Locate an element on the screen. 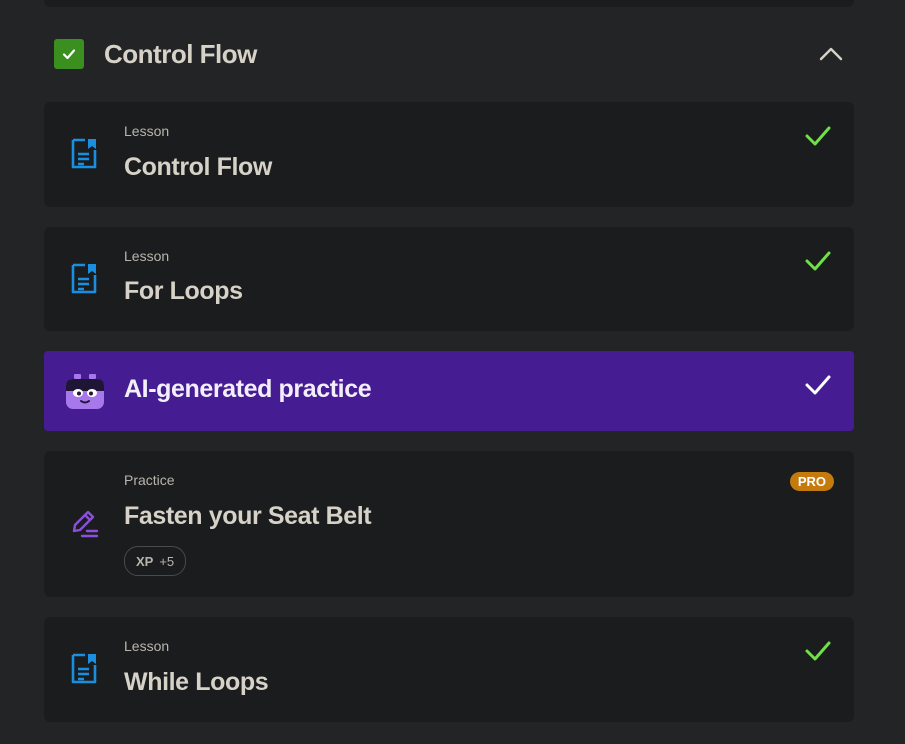  item-title: AI-generated practice is located at coordinates (248, 389).